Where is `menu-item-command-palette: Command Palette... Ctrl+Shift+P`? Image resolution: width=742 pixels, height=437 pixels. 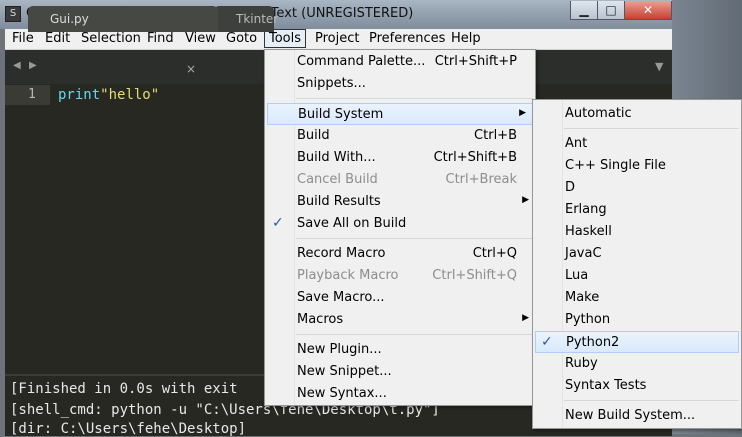
menu-item-command-palette: Command Palette... Ctrl+Shift+P is located at coordinates (400, 62).